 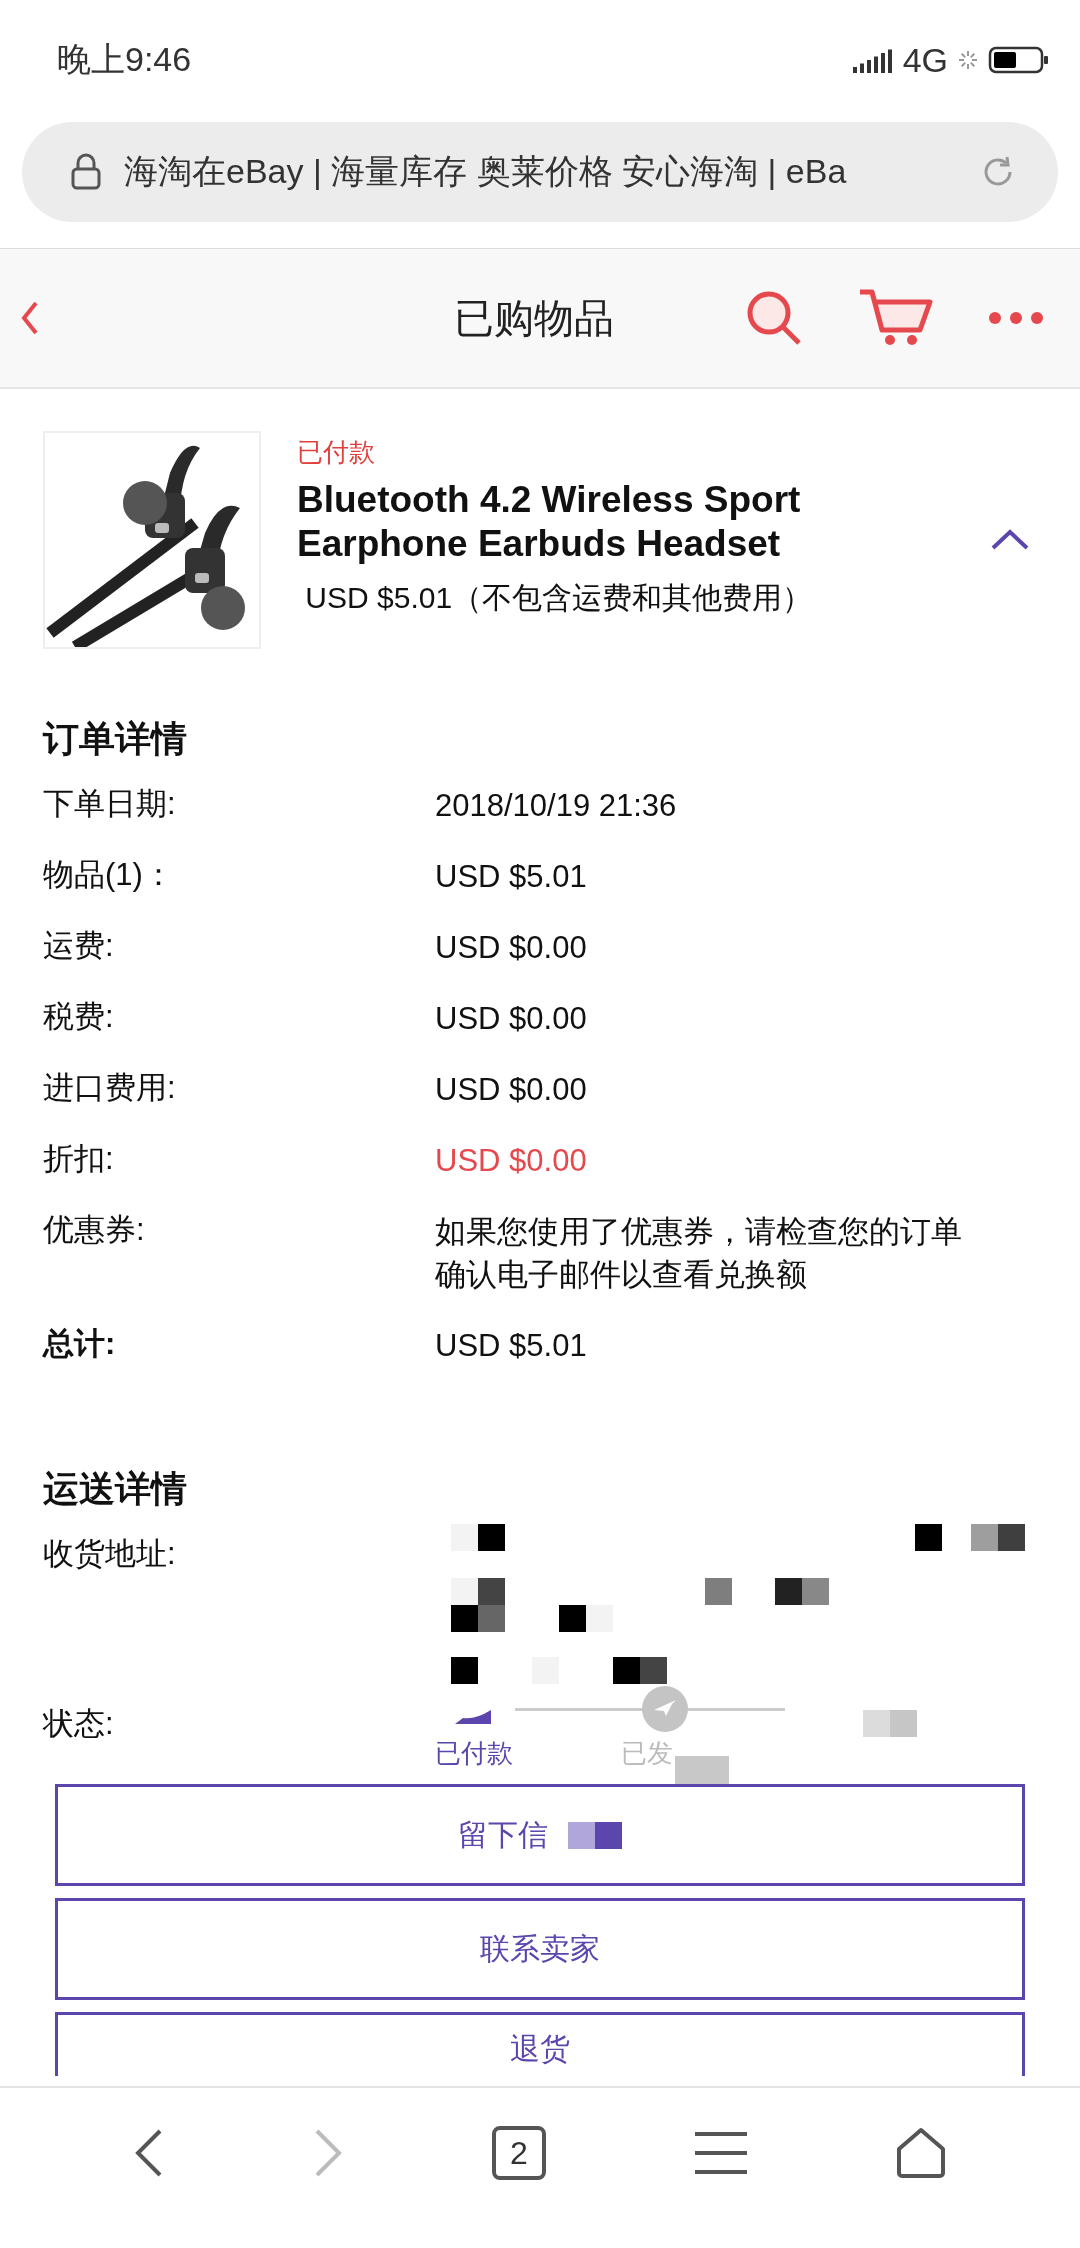 I want to click on item-title: Bluetooth 4.2 Wireless Sport Earphone Earbuds Headset, so click(x=607, y=522).